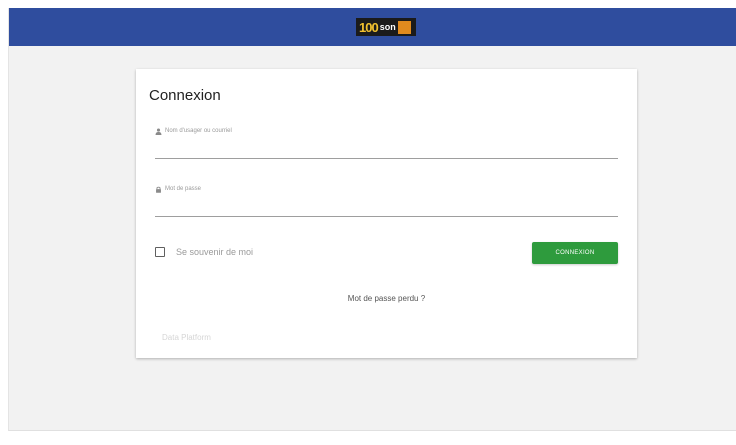 The image size is (736, 445). Describe the element at coordinates (214, 252) in the screenshot. I see `remember-me-label: Se souvenir de moi` at that location.